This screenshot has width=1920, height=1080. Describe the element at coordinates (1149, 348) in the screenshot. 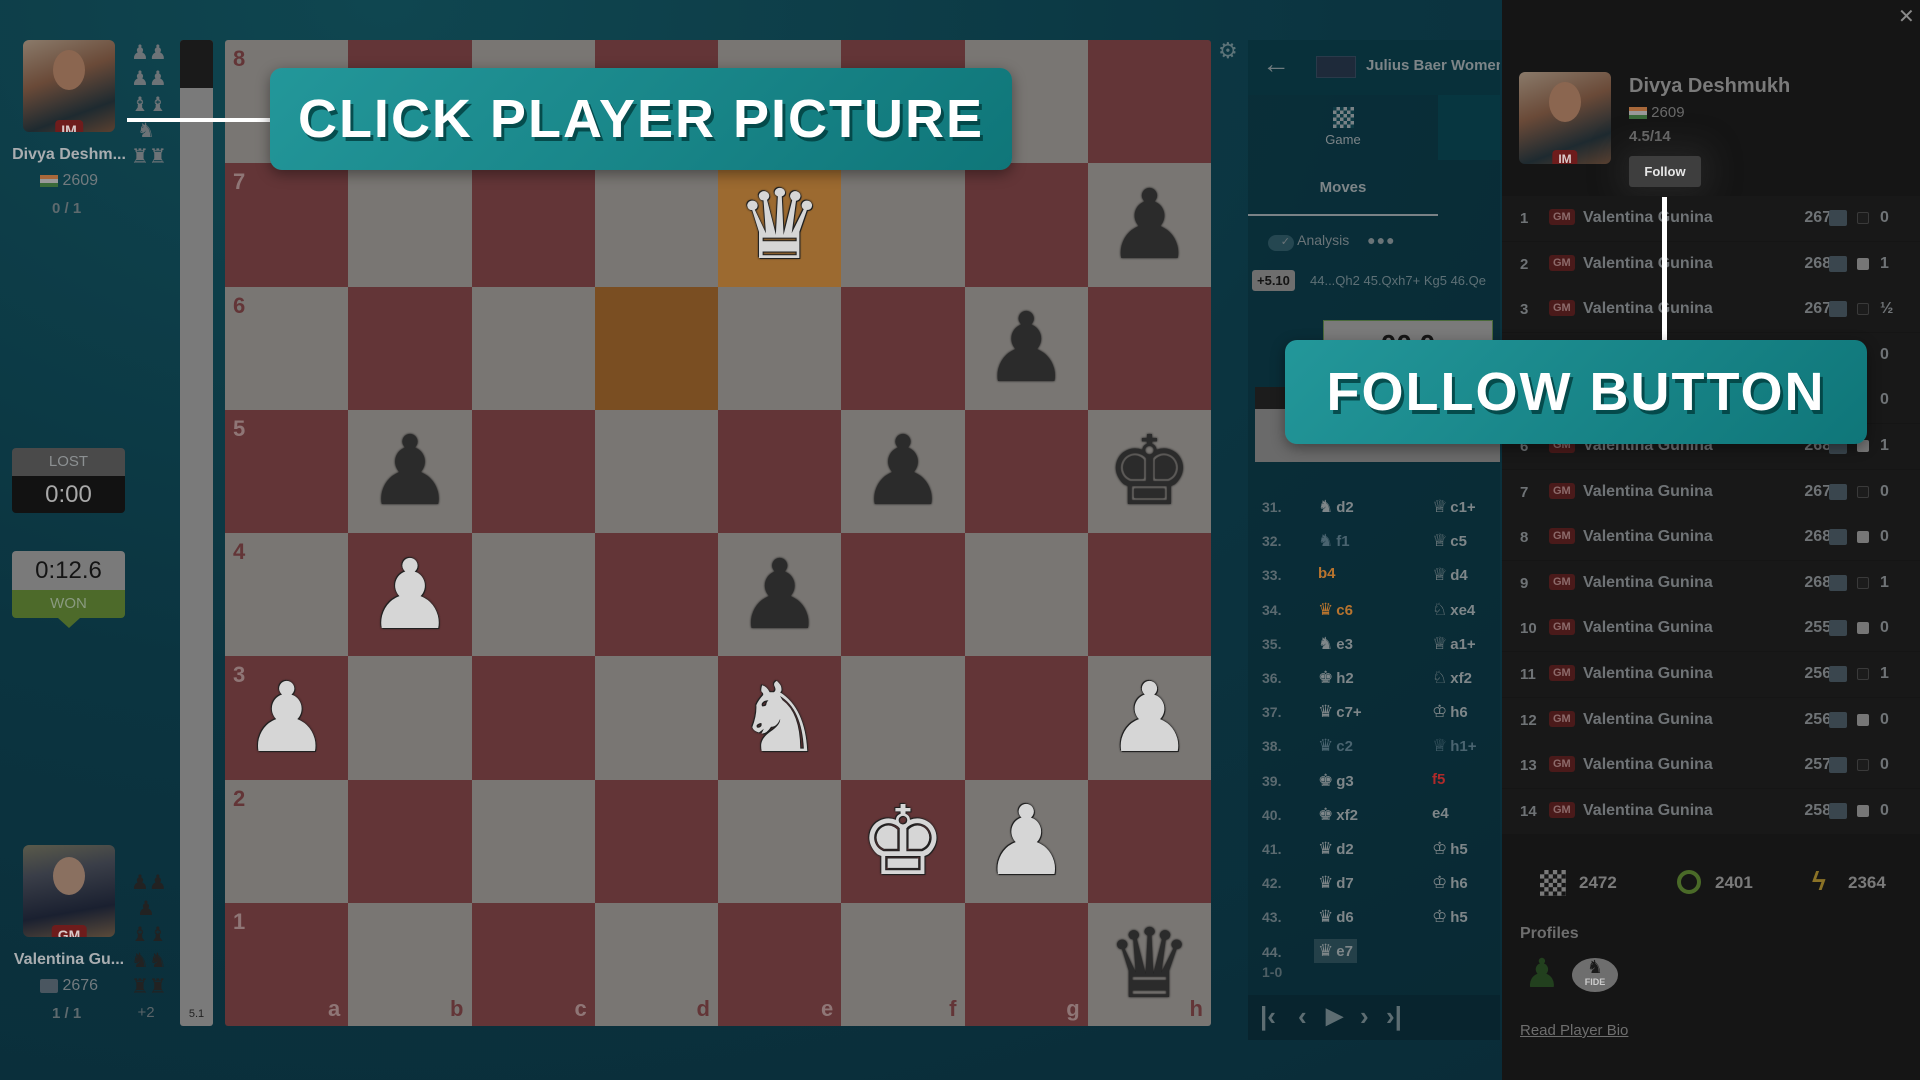

I see `square-h6` at that location.